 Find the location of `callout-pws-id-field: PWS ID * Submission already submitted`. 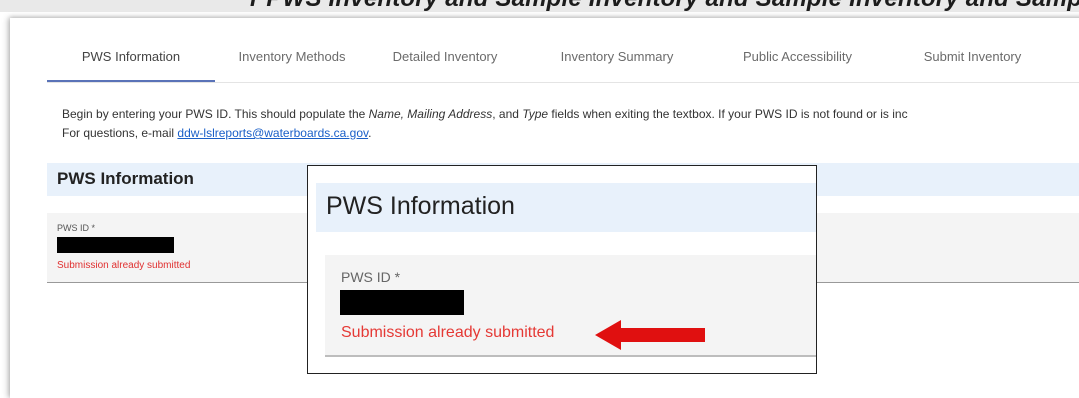

callout-pws-id-field: PWS ID * Submission already submitted is located at coordinates (570, 306).